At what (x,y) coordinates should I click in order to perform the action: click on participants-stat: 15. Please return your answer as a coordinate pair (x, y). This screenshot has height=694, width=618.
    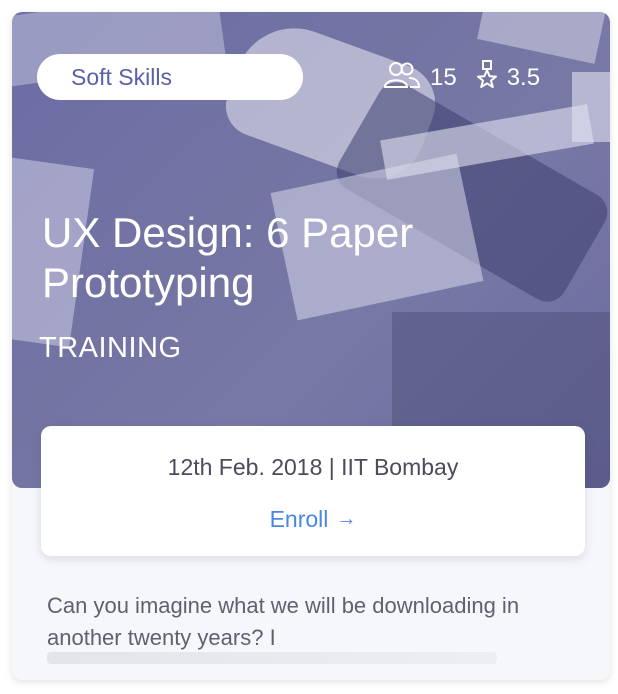
    Looking at the image, I should click on (419, 78).